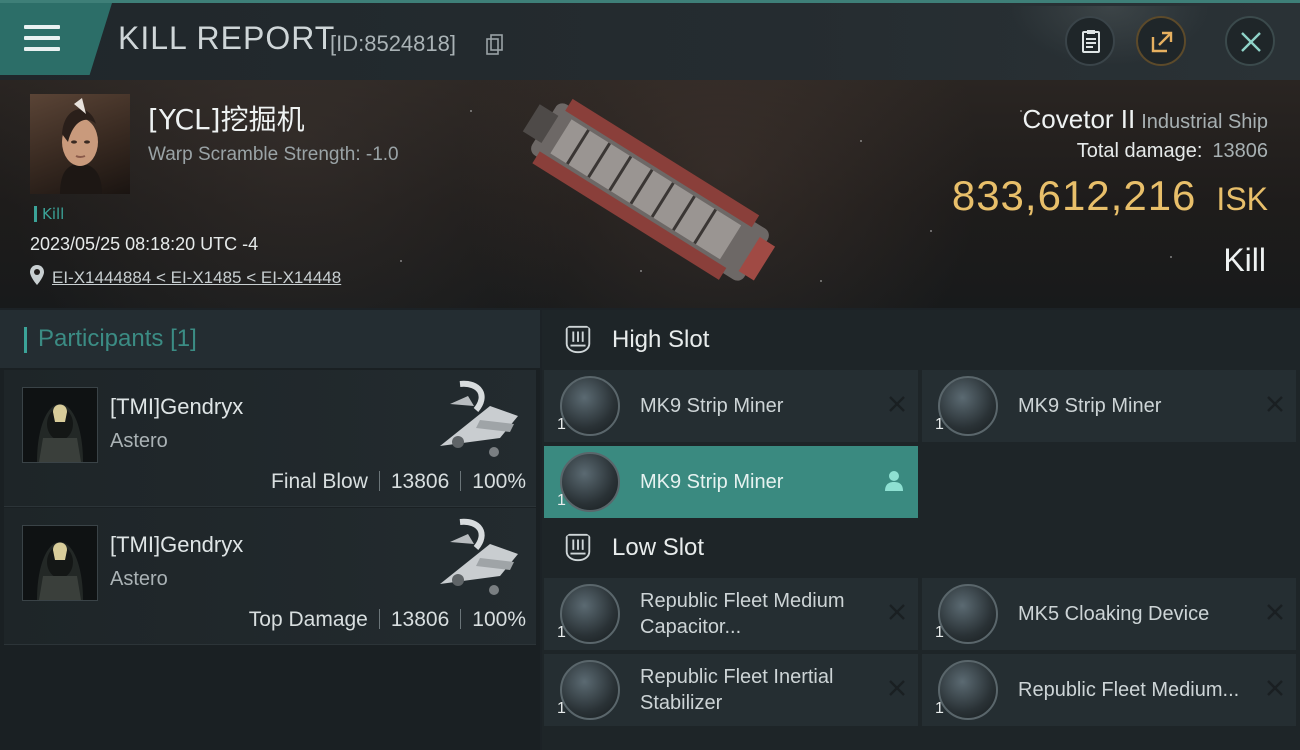  What do you see at coordinates (393, 43) in the screenshot?
I see `report-id: [ID:8524818]` at bounding box center [393, 43].